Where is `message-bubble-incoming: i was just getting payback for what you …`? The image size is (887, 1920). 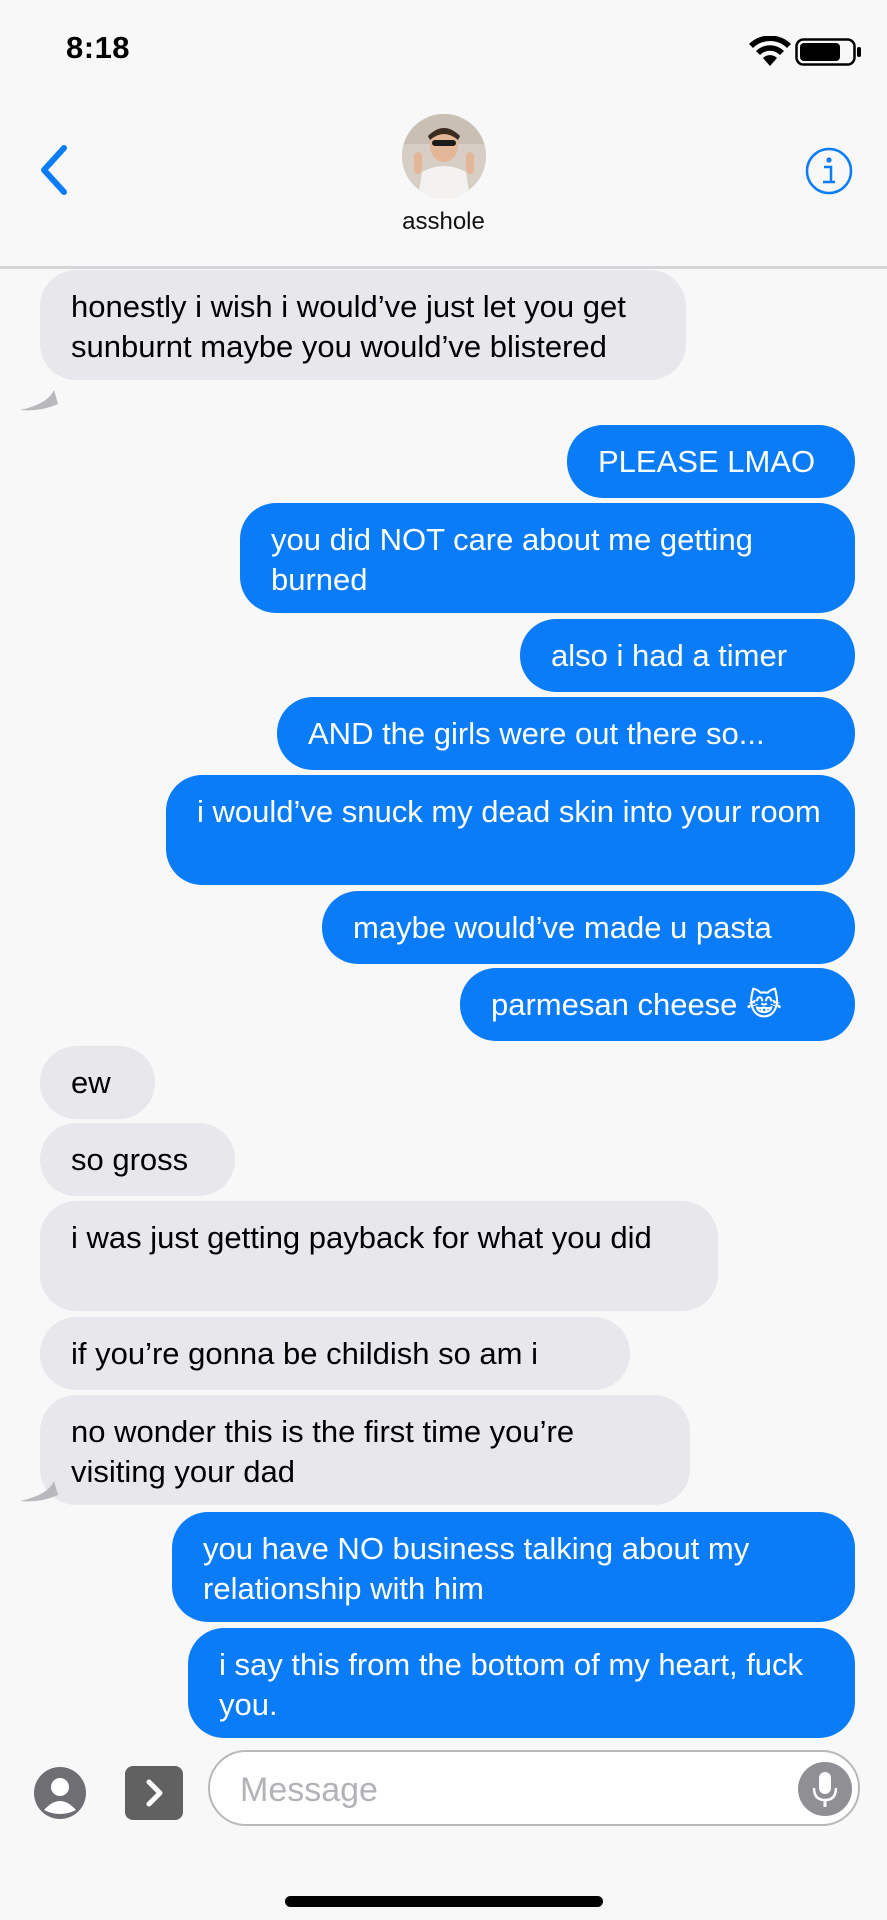
message-bubble-incoming: i was just getting payback for what you … is located at coordinates (379, 1256).